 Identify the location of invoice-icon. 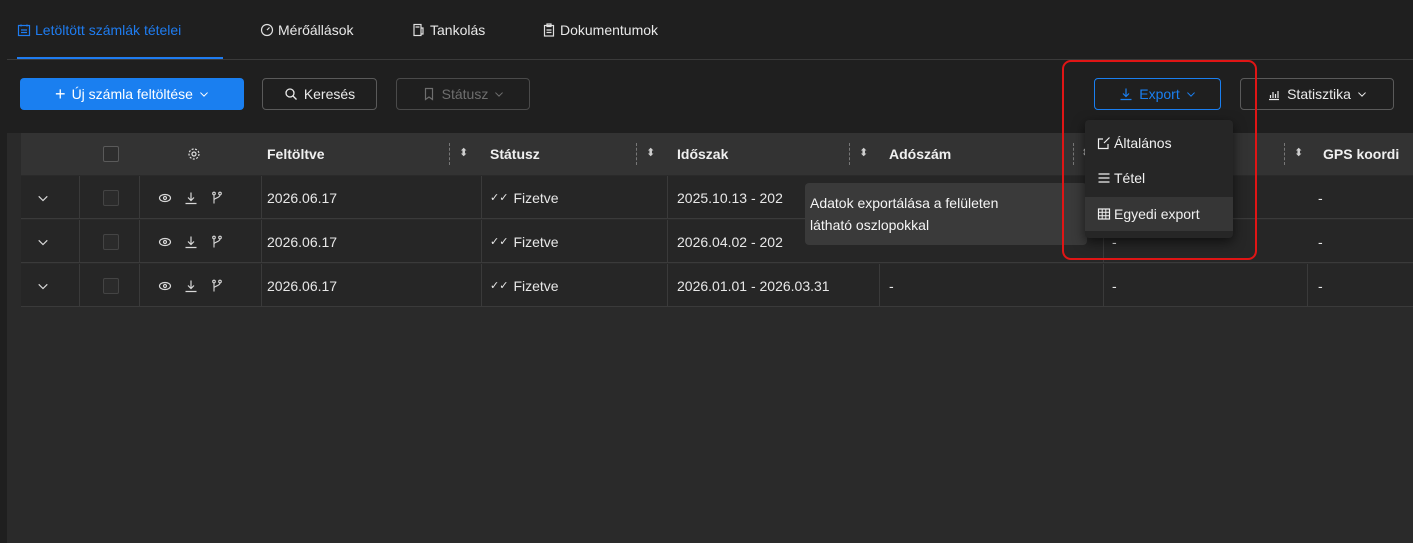
(24, 30).